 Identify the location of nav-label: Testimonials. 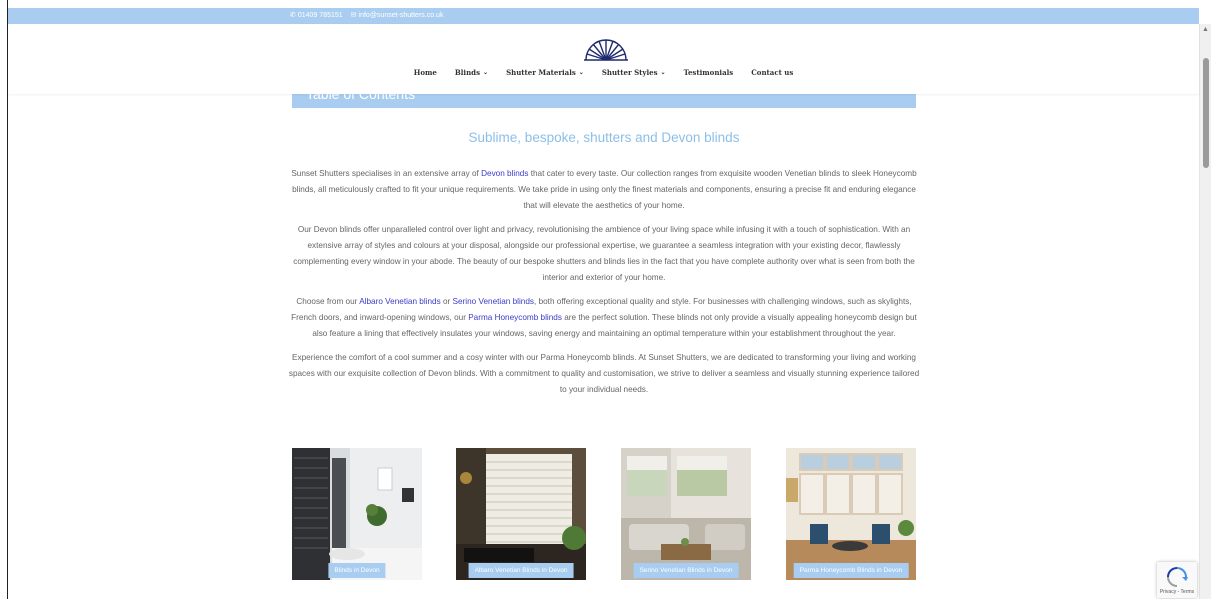
(708, 72).